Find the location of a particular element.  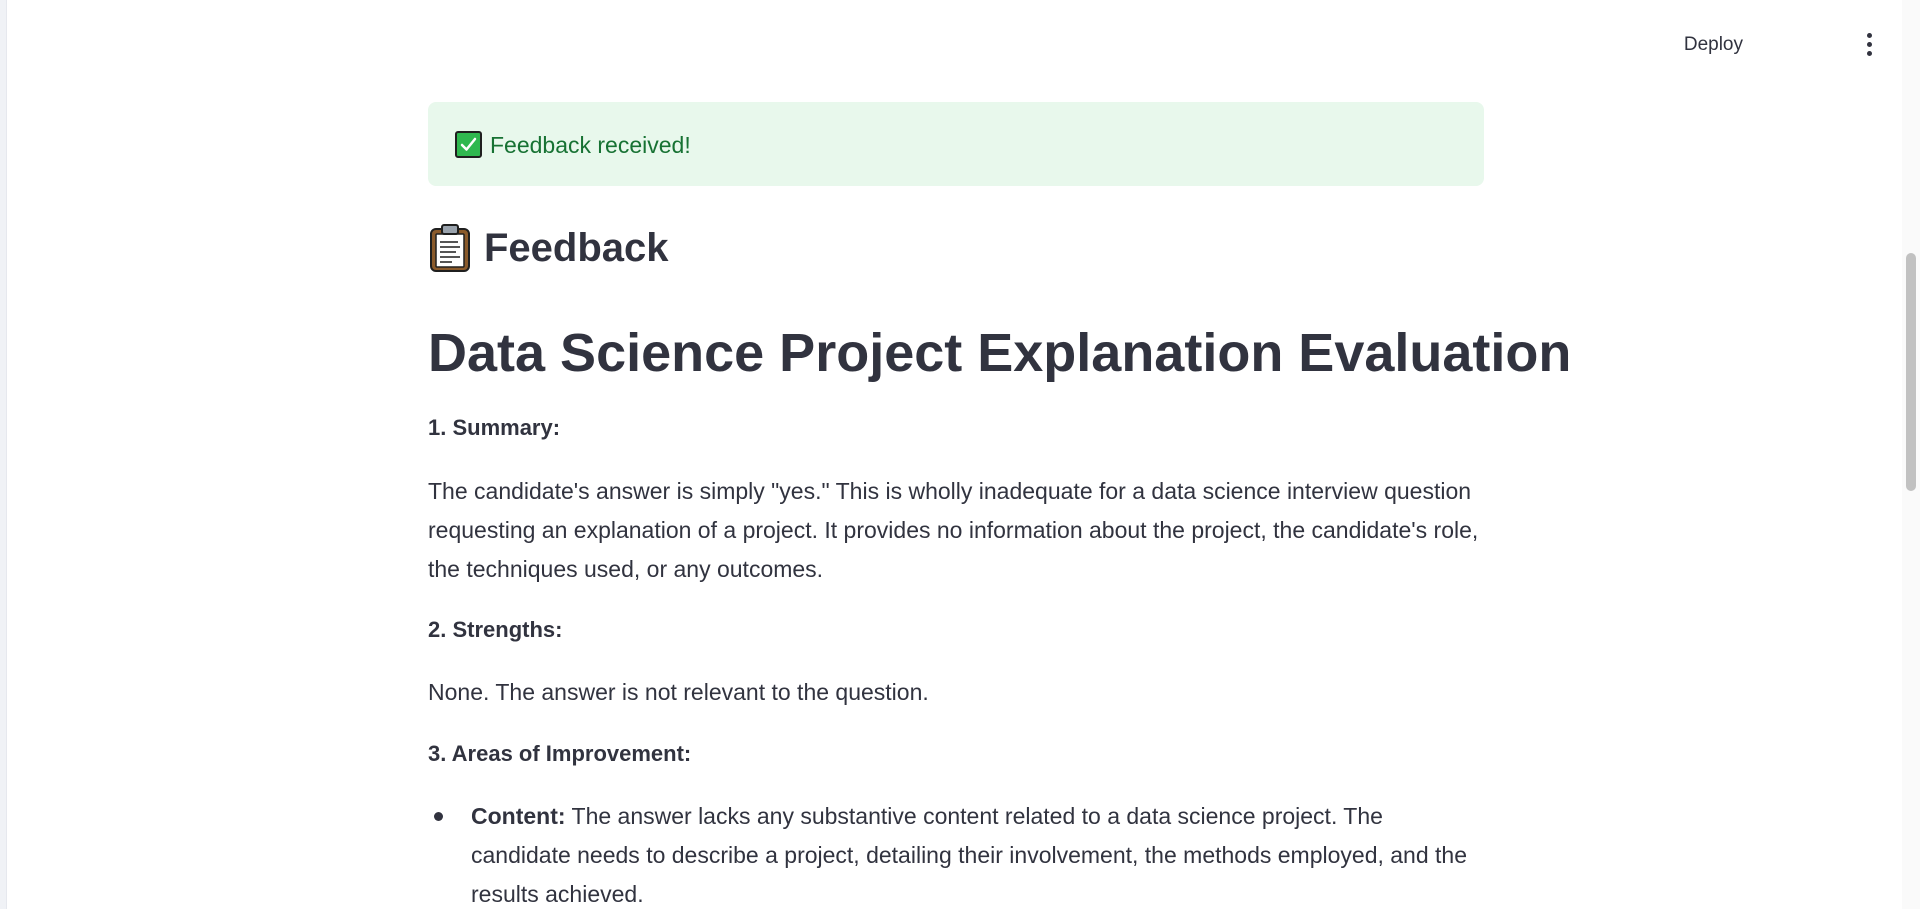

bullet-label: Content: is located at coordinates (518, 816).